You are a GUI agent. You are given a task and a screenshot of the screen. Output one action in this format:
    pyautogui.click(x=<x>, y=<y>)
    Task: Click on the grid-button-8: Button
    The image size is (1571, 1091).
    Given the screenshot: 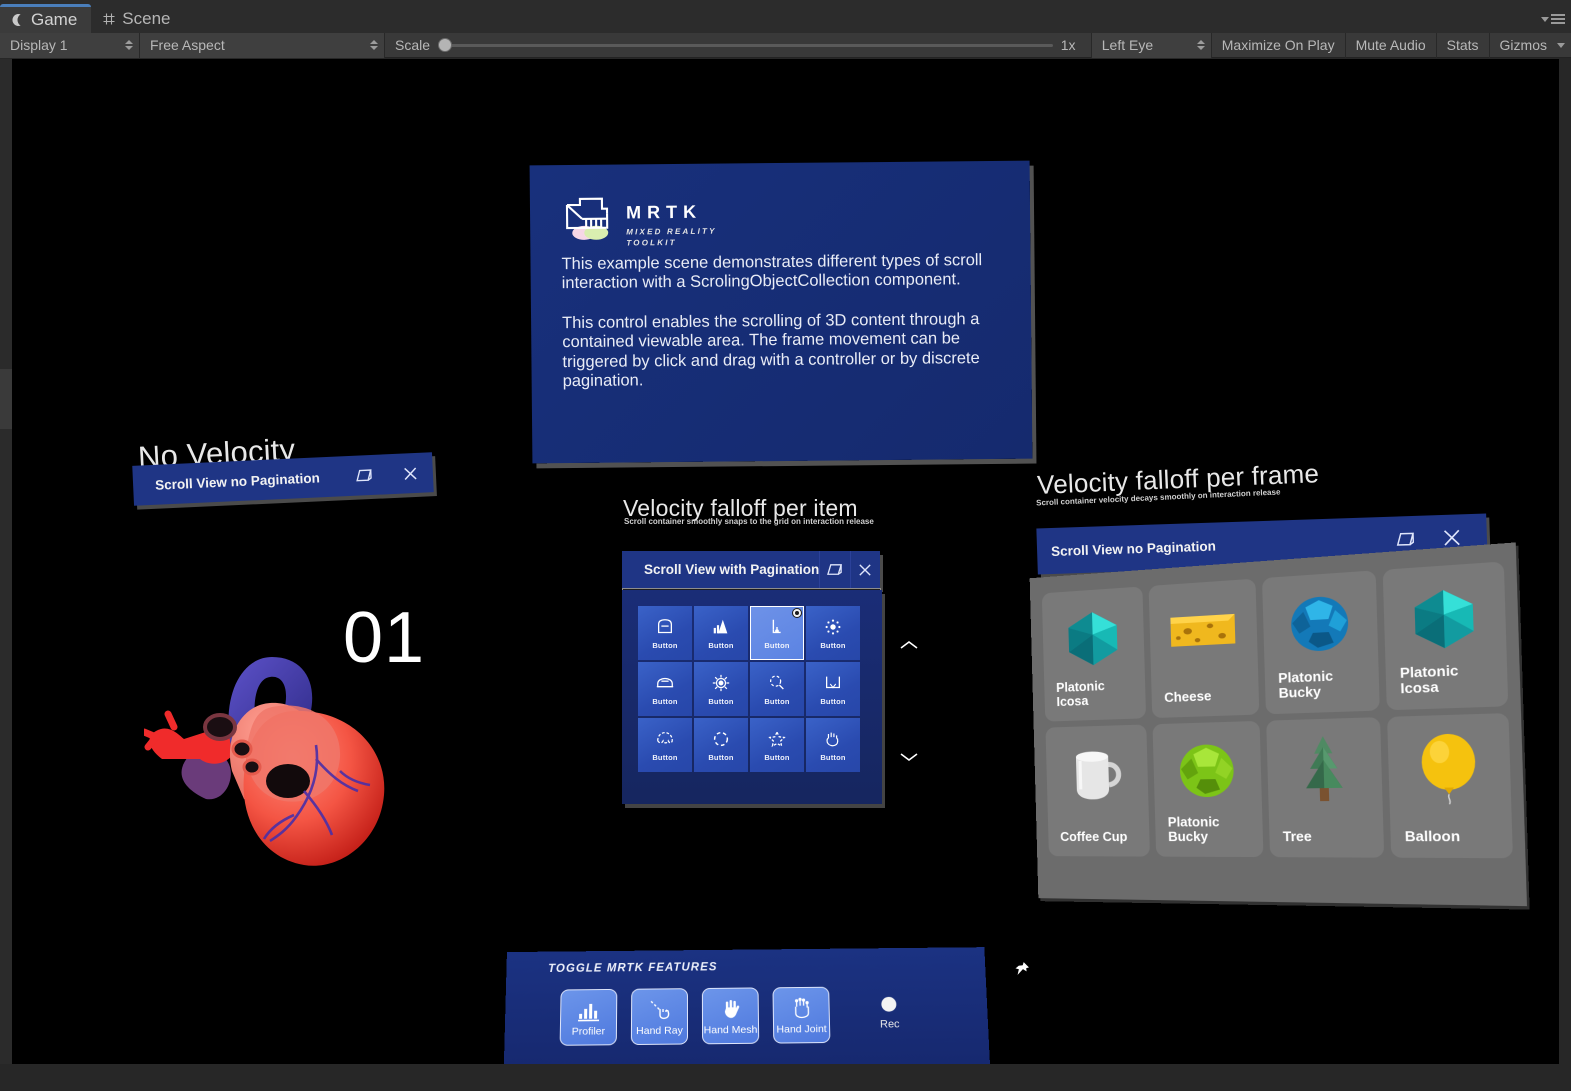 What is the action you would take?
    pyautogui.click(x=833, y=689)
    